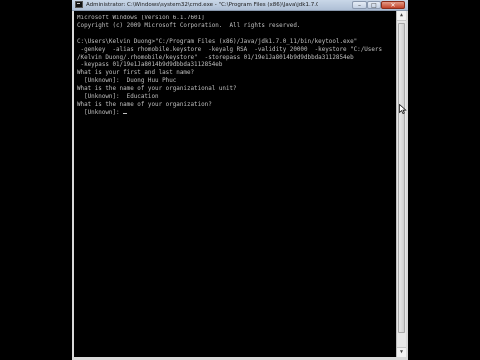 The height and width of the screenshot is (360, 480). I want to click on scroll-up-arrow-icon: ▲, so click(401, 16).